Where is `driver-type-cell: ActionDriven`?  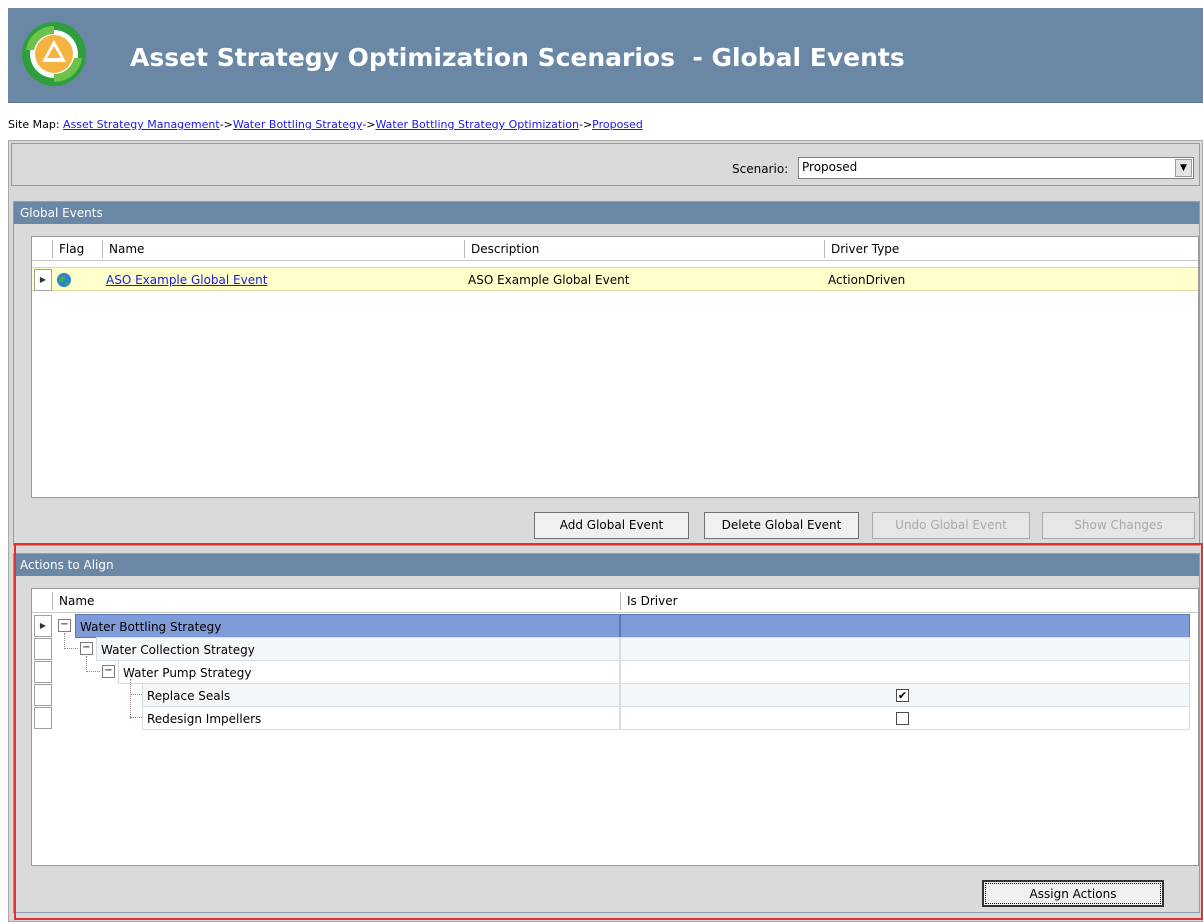
driver-type-cell: ActionDriven is located at coordinates (867, 280).